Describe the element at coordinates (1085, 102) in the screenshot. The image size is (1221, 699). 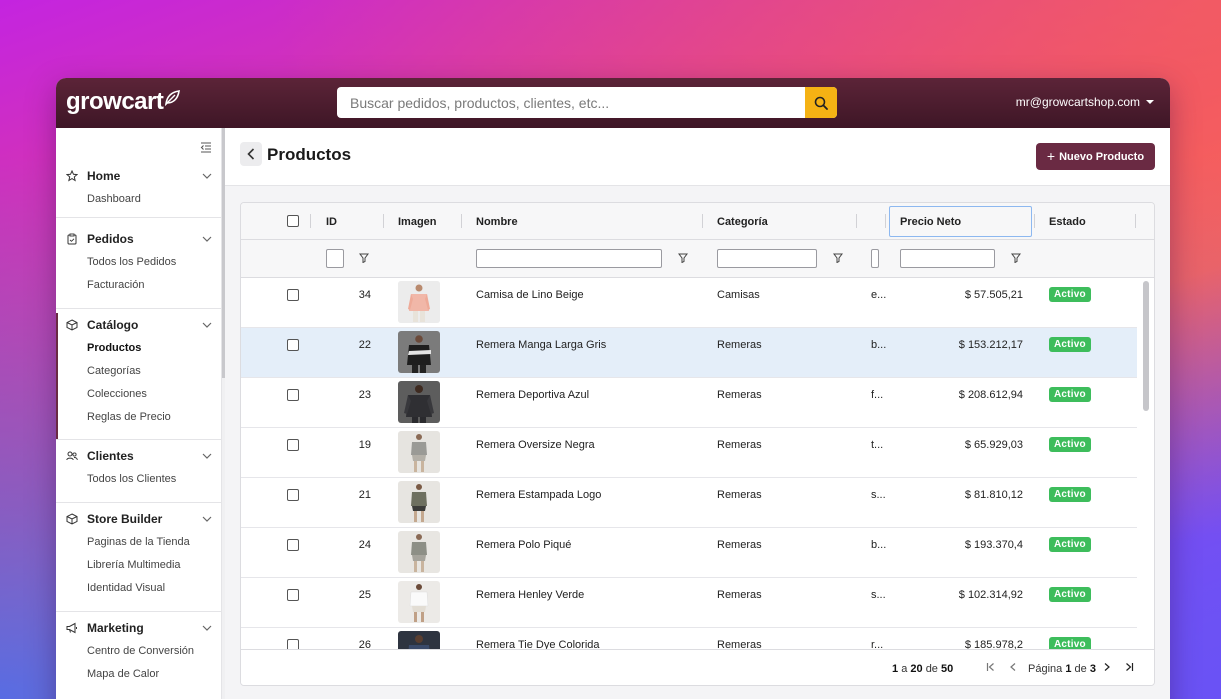
I see `user-menu: mr@growcartshop.com` at that location.